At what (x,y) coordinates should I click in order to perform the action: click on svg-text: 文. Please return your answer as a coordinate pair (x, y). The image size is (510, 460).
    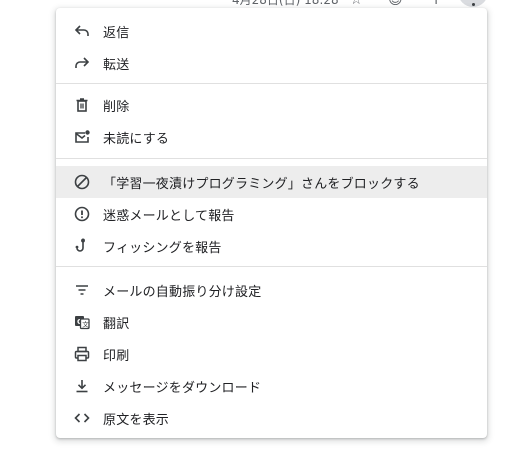
    Looking at the image, I should click on (85, 323).